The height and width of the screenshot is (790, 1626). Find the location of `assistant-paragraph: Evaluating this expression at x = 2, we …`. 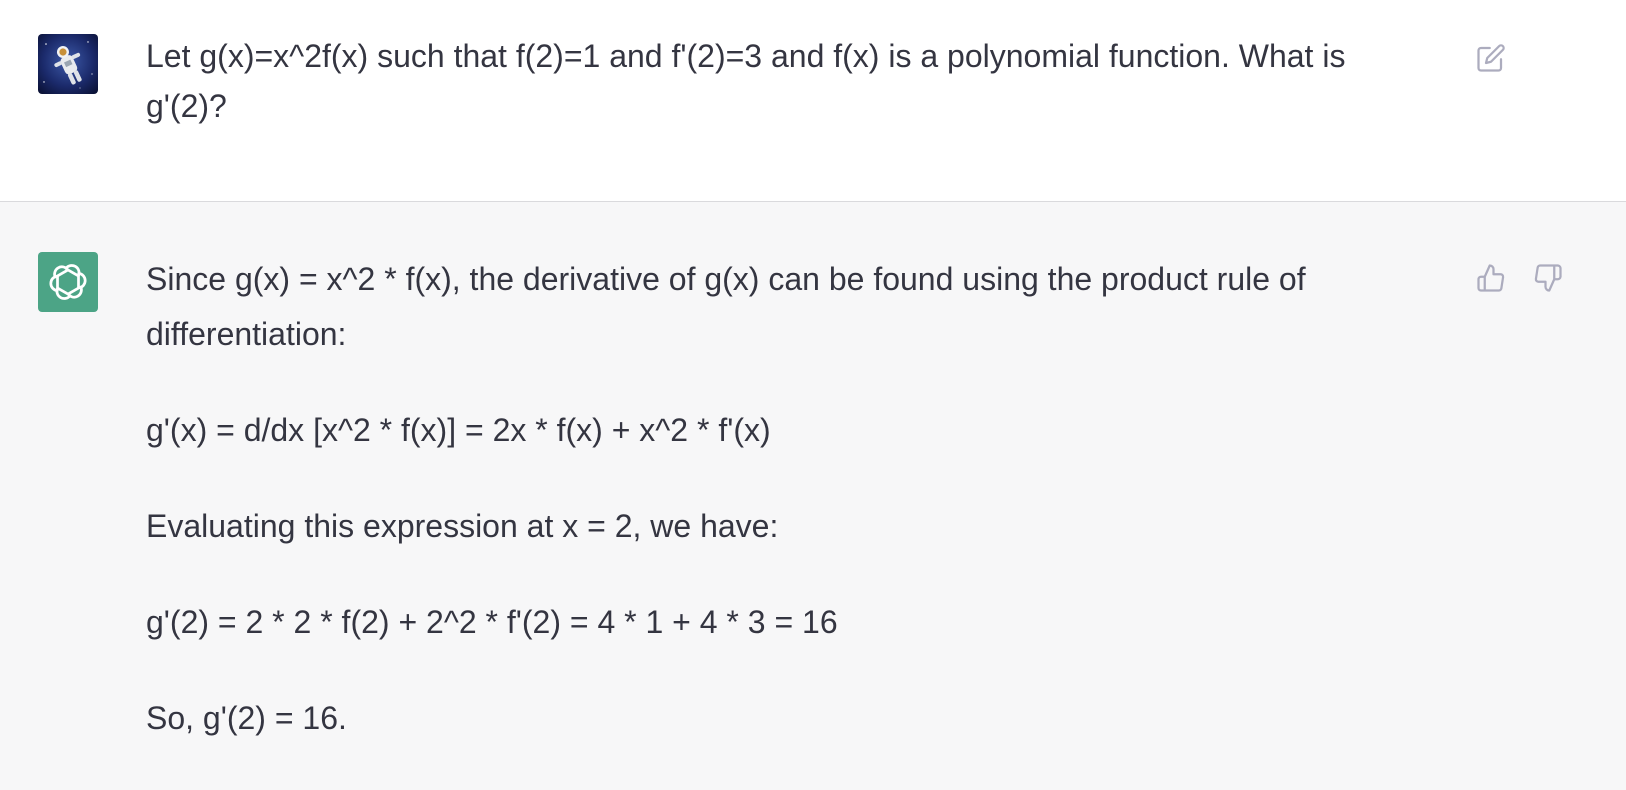

assistant-paragraph: Evaluating this expression at x = 2, we … is located at coordinates (462, 526).